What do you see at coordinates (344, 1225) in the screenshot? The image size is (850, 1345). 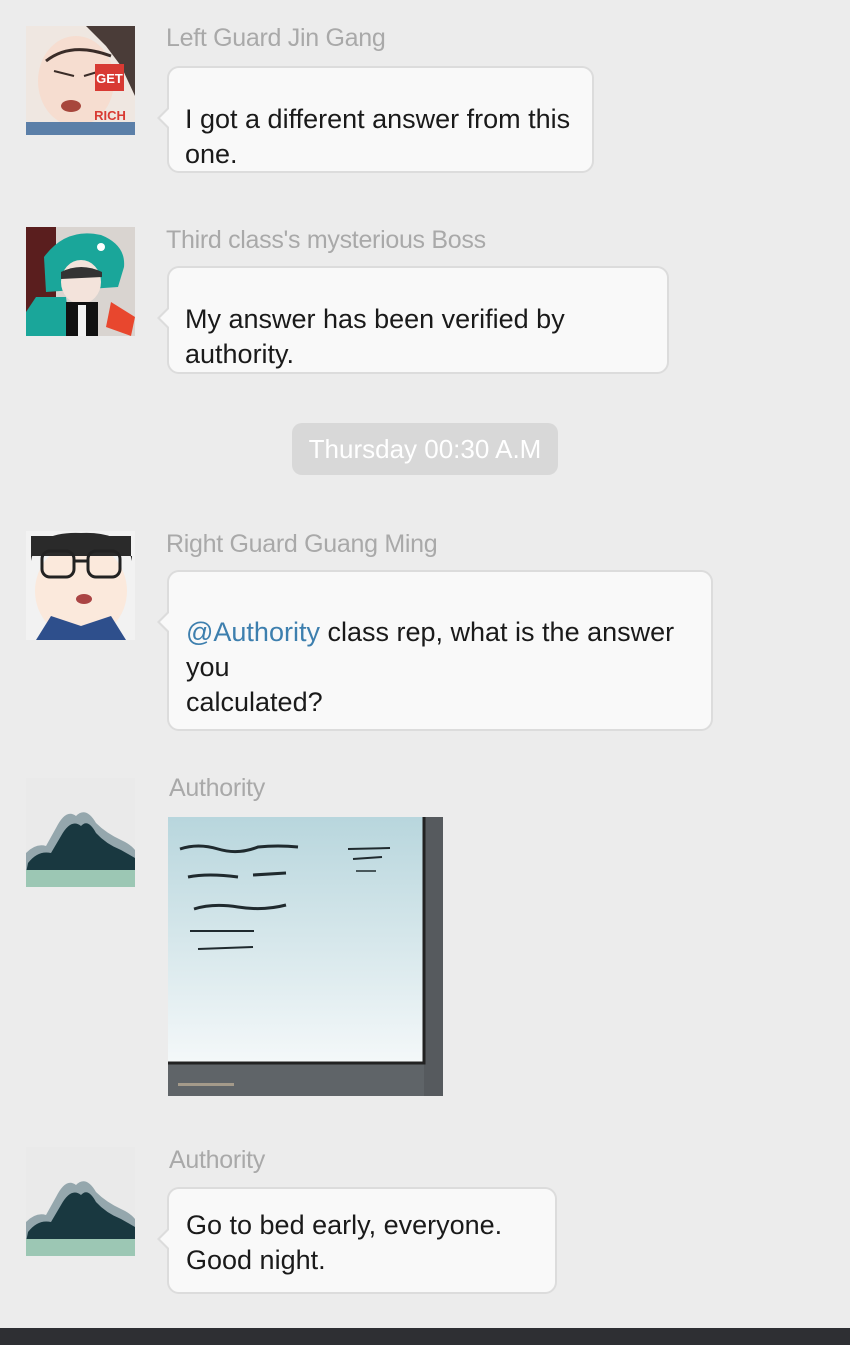 I see `message-text-line1: Go to bed early, everyone.` at bounding box center [344, 1225].